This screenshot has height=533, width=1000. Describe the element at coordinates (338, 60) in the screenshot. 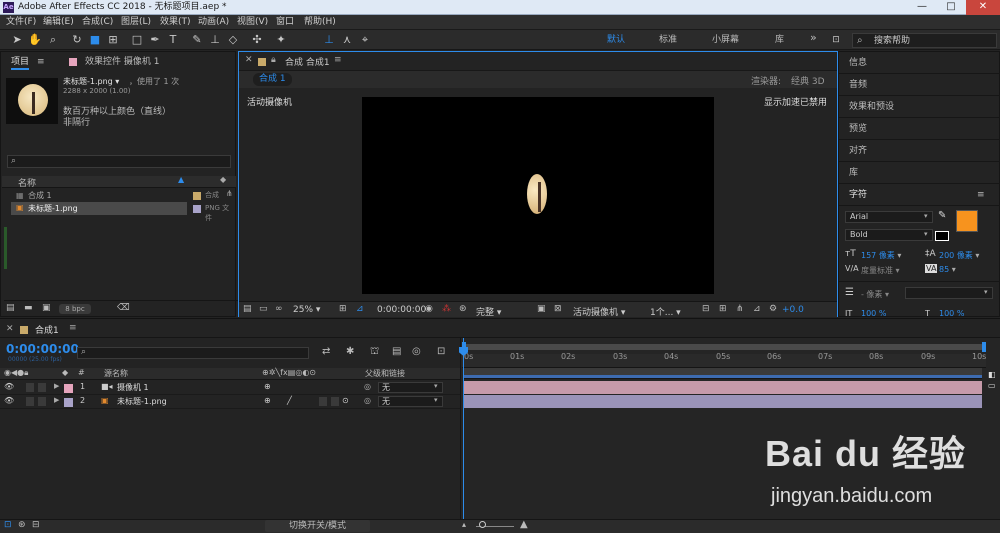

I see `comp-menu-icon: ≡` at that location.